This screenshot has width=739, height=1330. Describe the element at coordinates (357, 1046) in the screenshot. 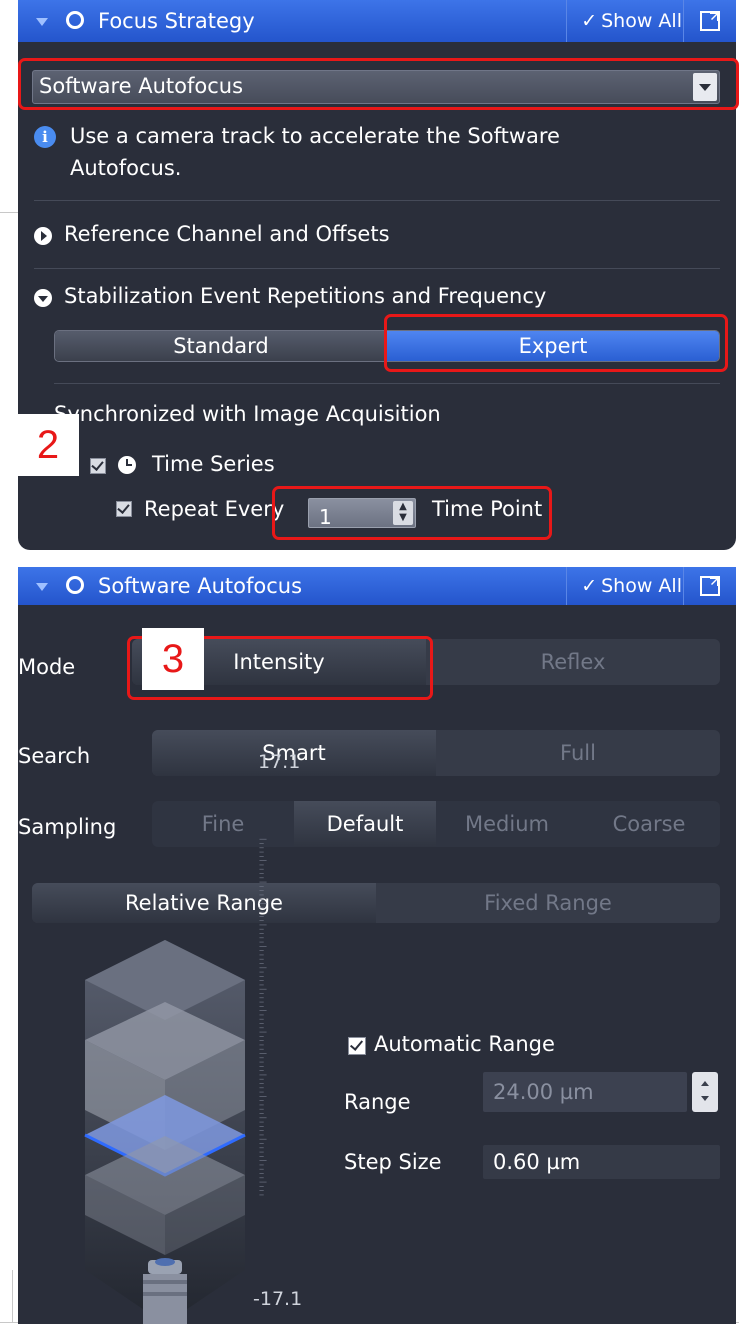

I see `automatic-range-checkbox` at that location.